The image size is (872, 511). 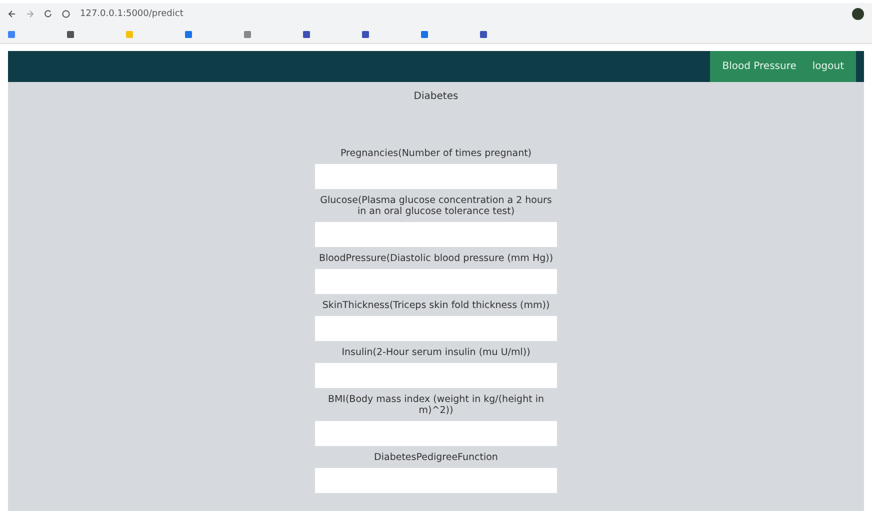 What do you see at coordinates (436, 405) in the screenshot?
I see `field-label: BMI(Body mass index (weight in kg/(height in m)^2))` at bounding box center [436, 405].